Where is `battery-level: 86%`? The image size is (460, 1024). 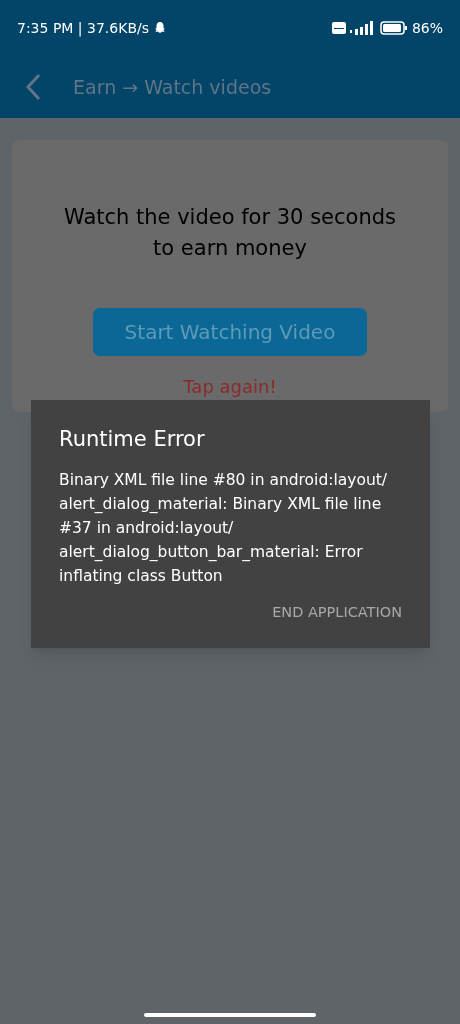
battery-level: 86% is located at coordinates (427, 28).